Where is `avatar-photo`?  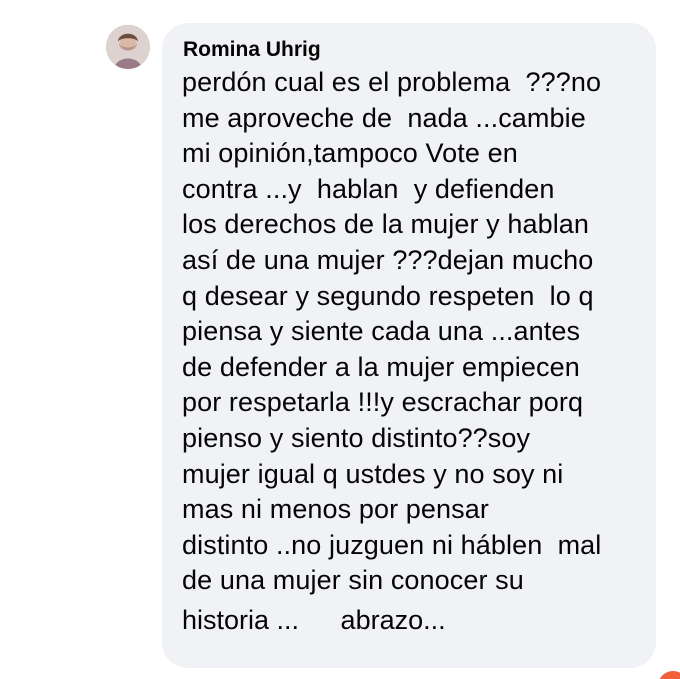 avatar-photo is located at coordinates (128, 47).